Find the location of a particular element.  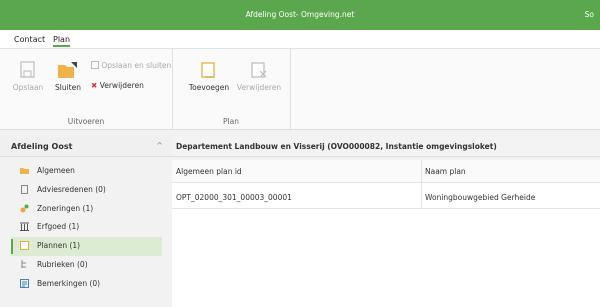

table-cell: OPT_02000_301_00003_00001 is located at coordinates (234, 197).